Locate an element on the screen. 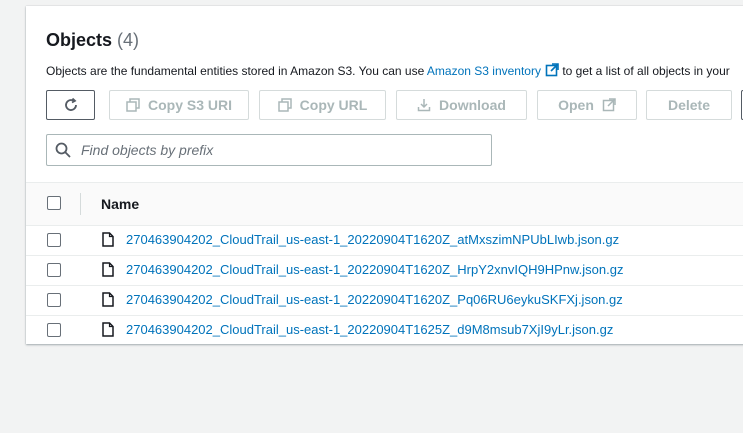 The height and width of the screenshot is (433, 743). column-header-name: Name is located at coordinates (120, 204).